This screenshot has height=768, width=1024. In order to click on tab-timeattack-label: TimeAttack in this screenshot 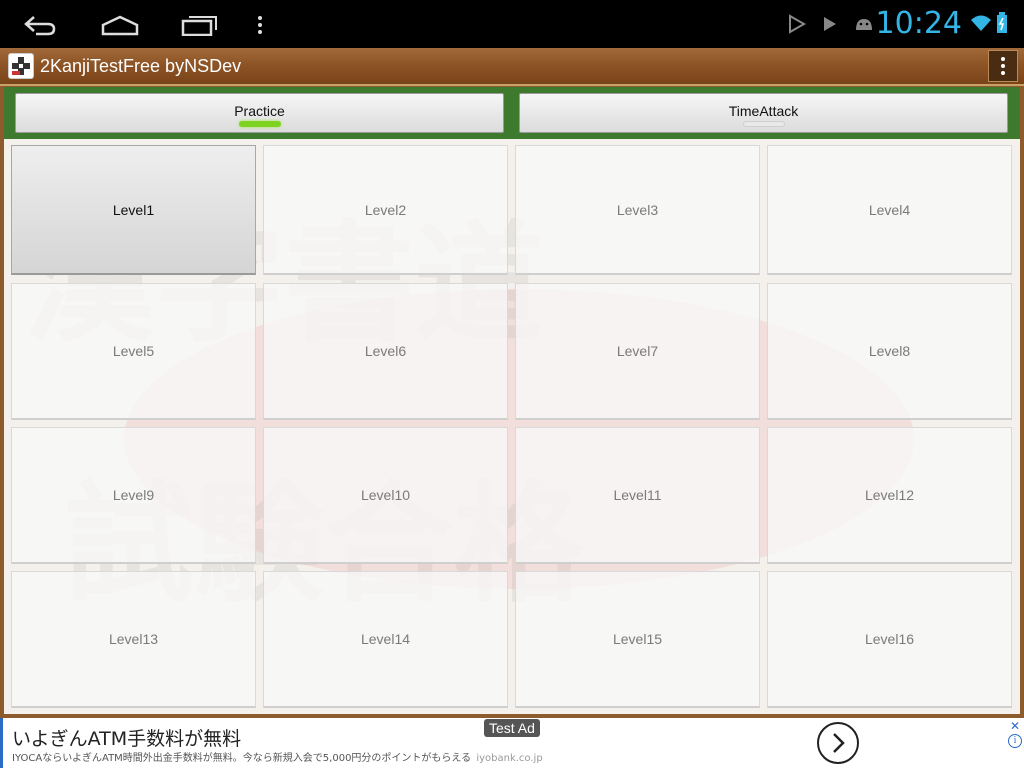, I will do `click(763, 111)`.